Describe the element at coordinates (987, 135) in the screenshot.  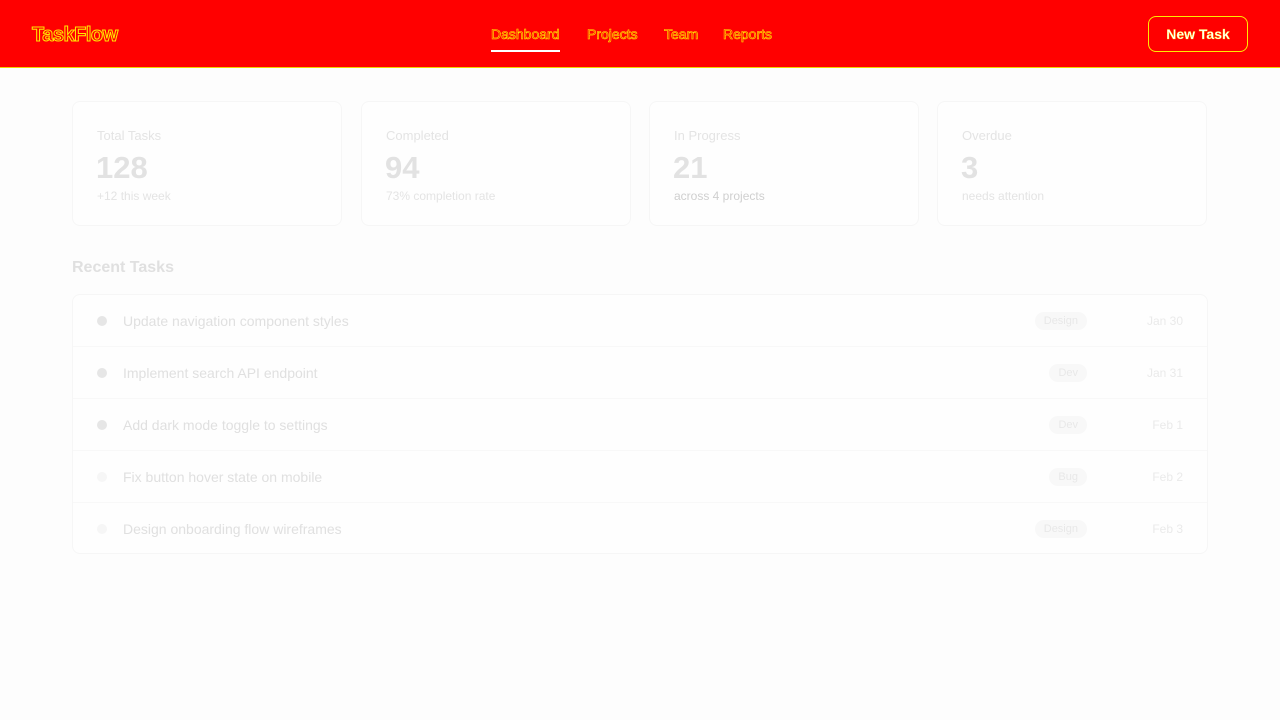
I see `stat-label: Overdue` at that location.